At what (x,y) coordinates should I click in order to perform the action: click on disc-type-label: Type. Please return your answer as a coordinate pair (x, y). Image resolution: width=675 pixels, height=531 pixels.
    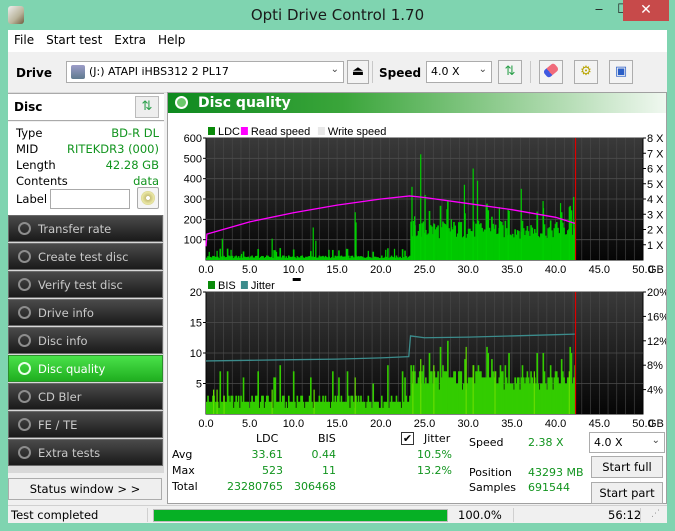
    Looking at the image, I should click on (29, 133).